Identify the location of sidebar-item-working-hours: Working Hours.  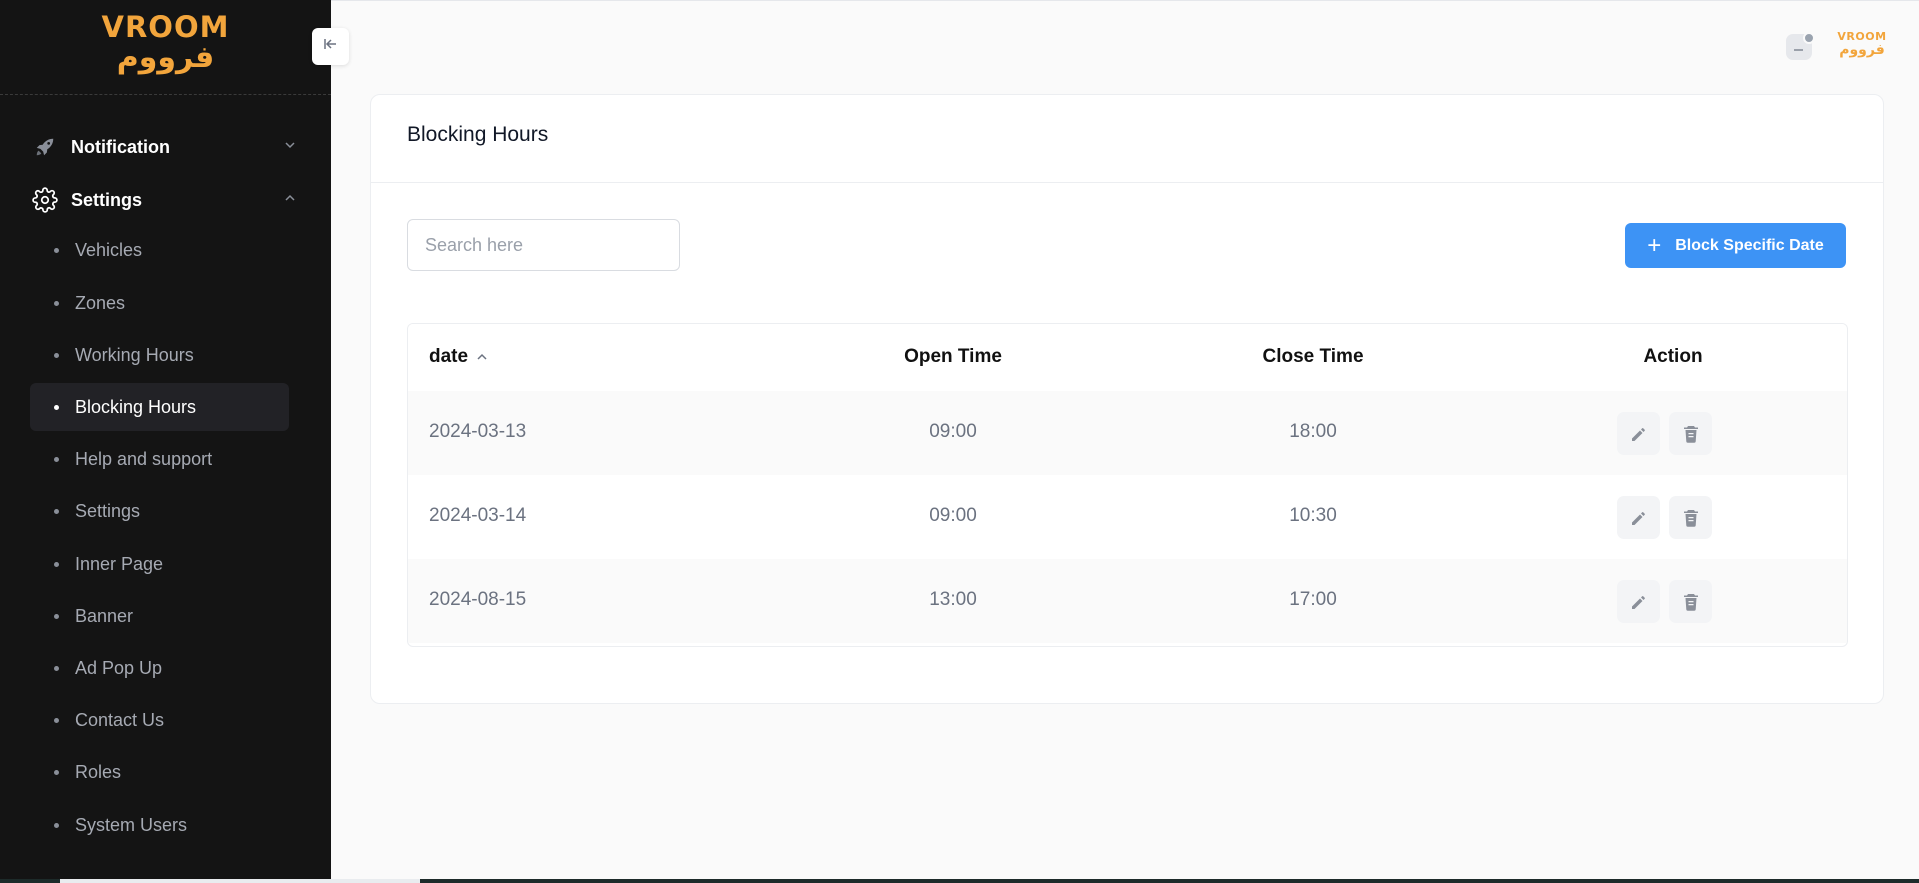
(159, 355).